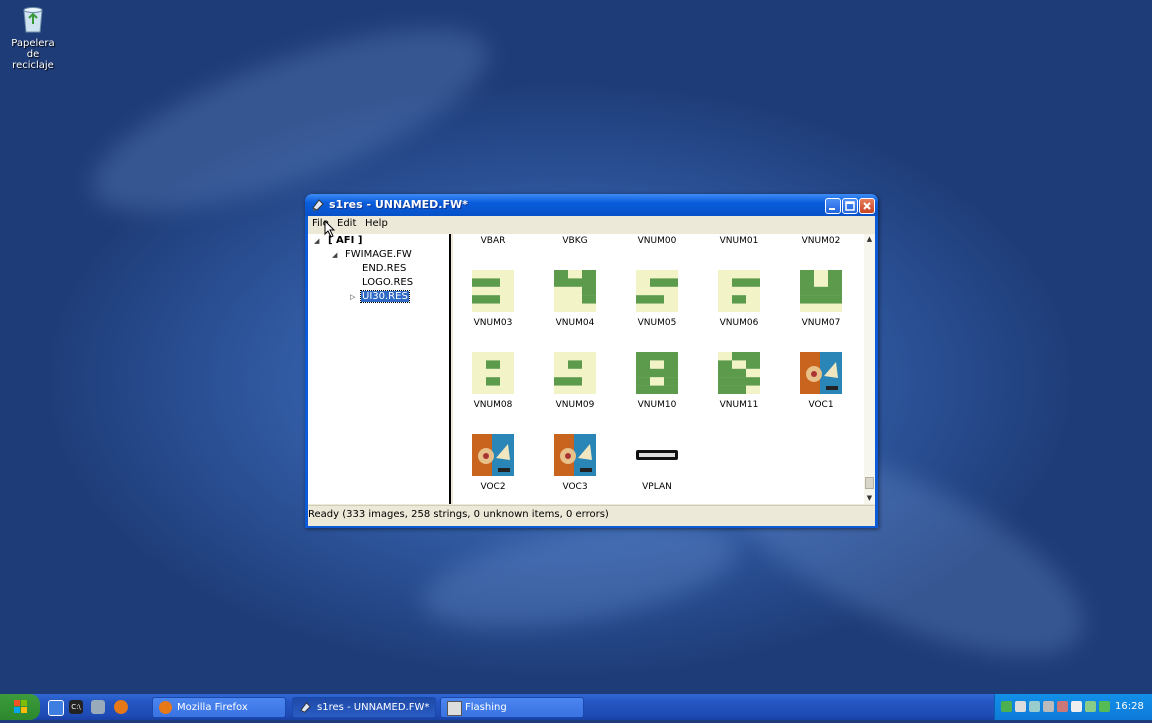 The height and width of the screenshot is (723, 1152). I want to click on vnum09-thumbnail-icon, so click(575, 373).